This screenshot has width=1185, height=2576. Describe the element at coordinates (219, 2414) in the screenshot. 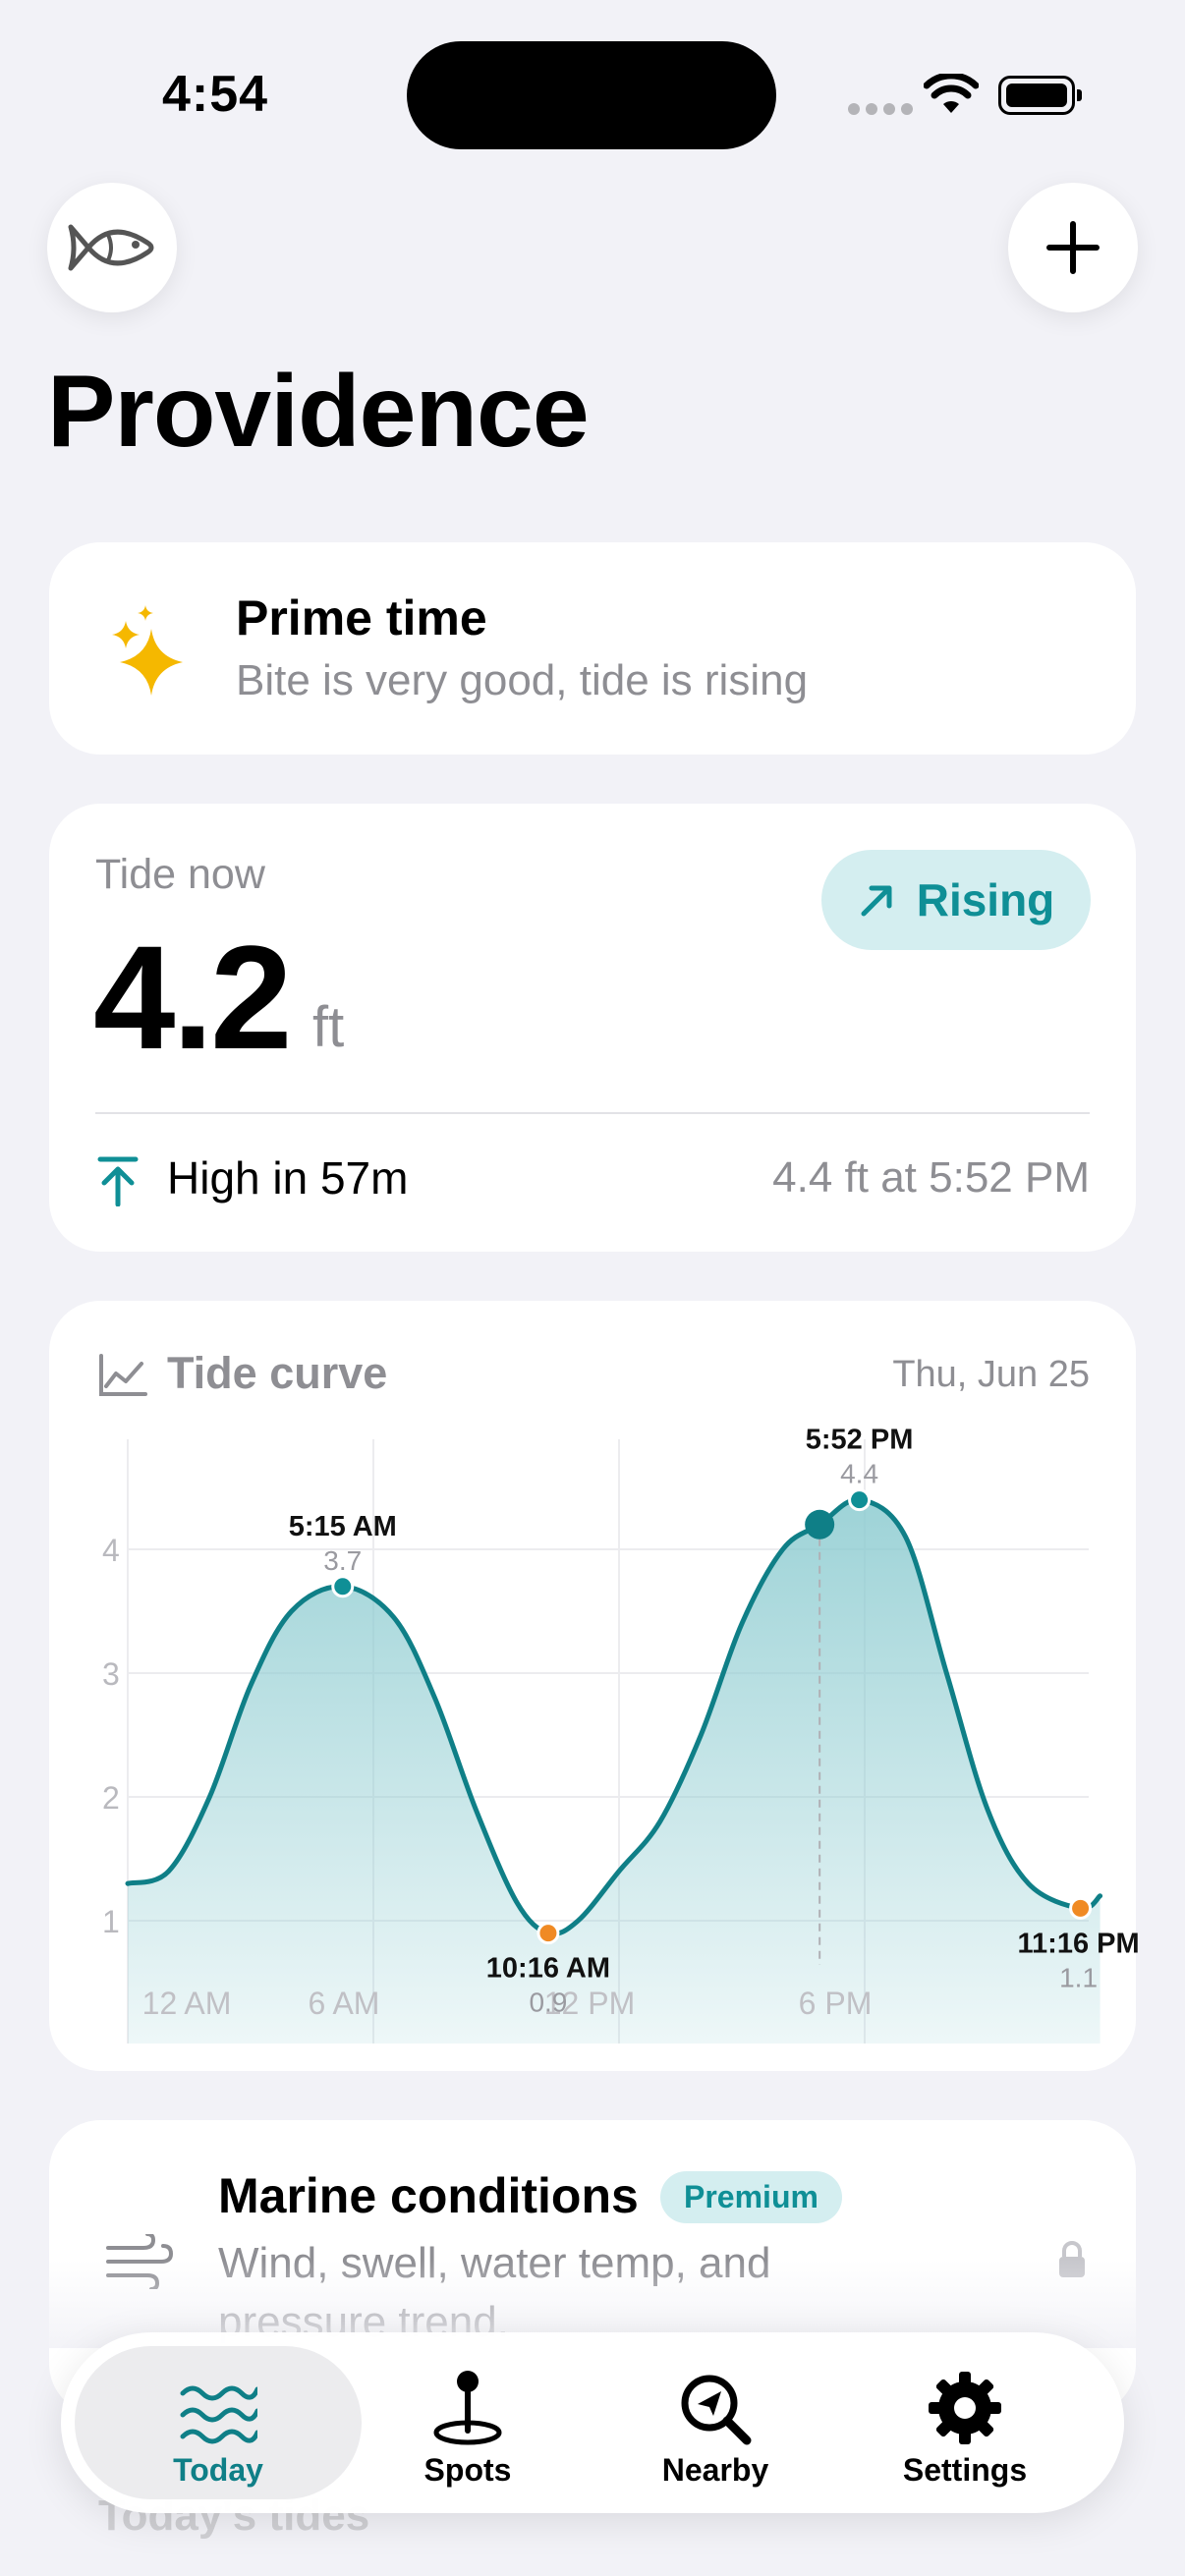

I see `waves-icon` at that location.